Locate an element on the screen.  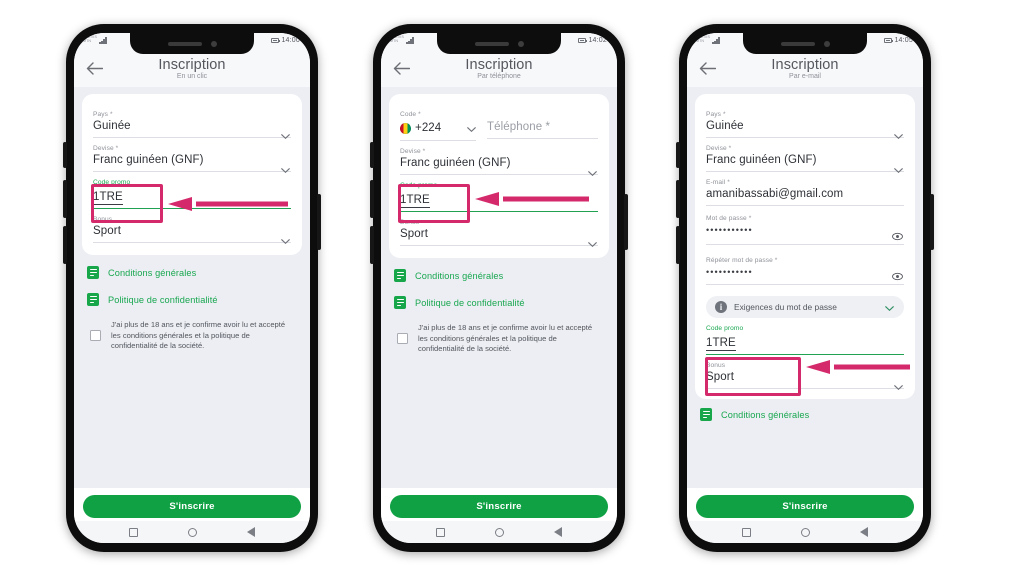
page-subtitle: Par téléphone is located at coordinates (499, 76).